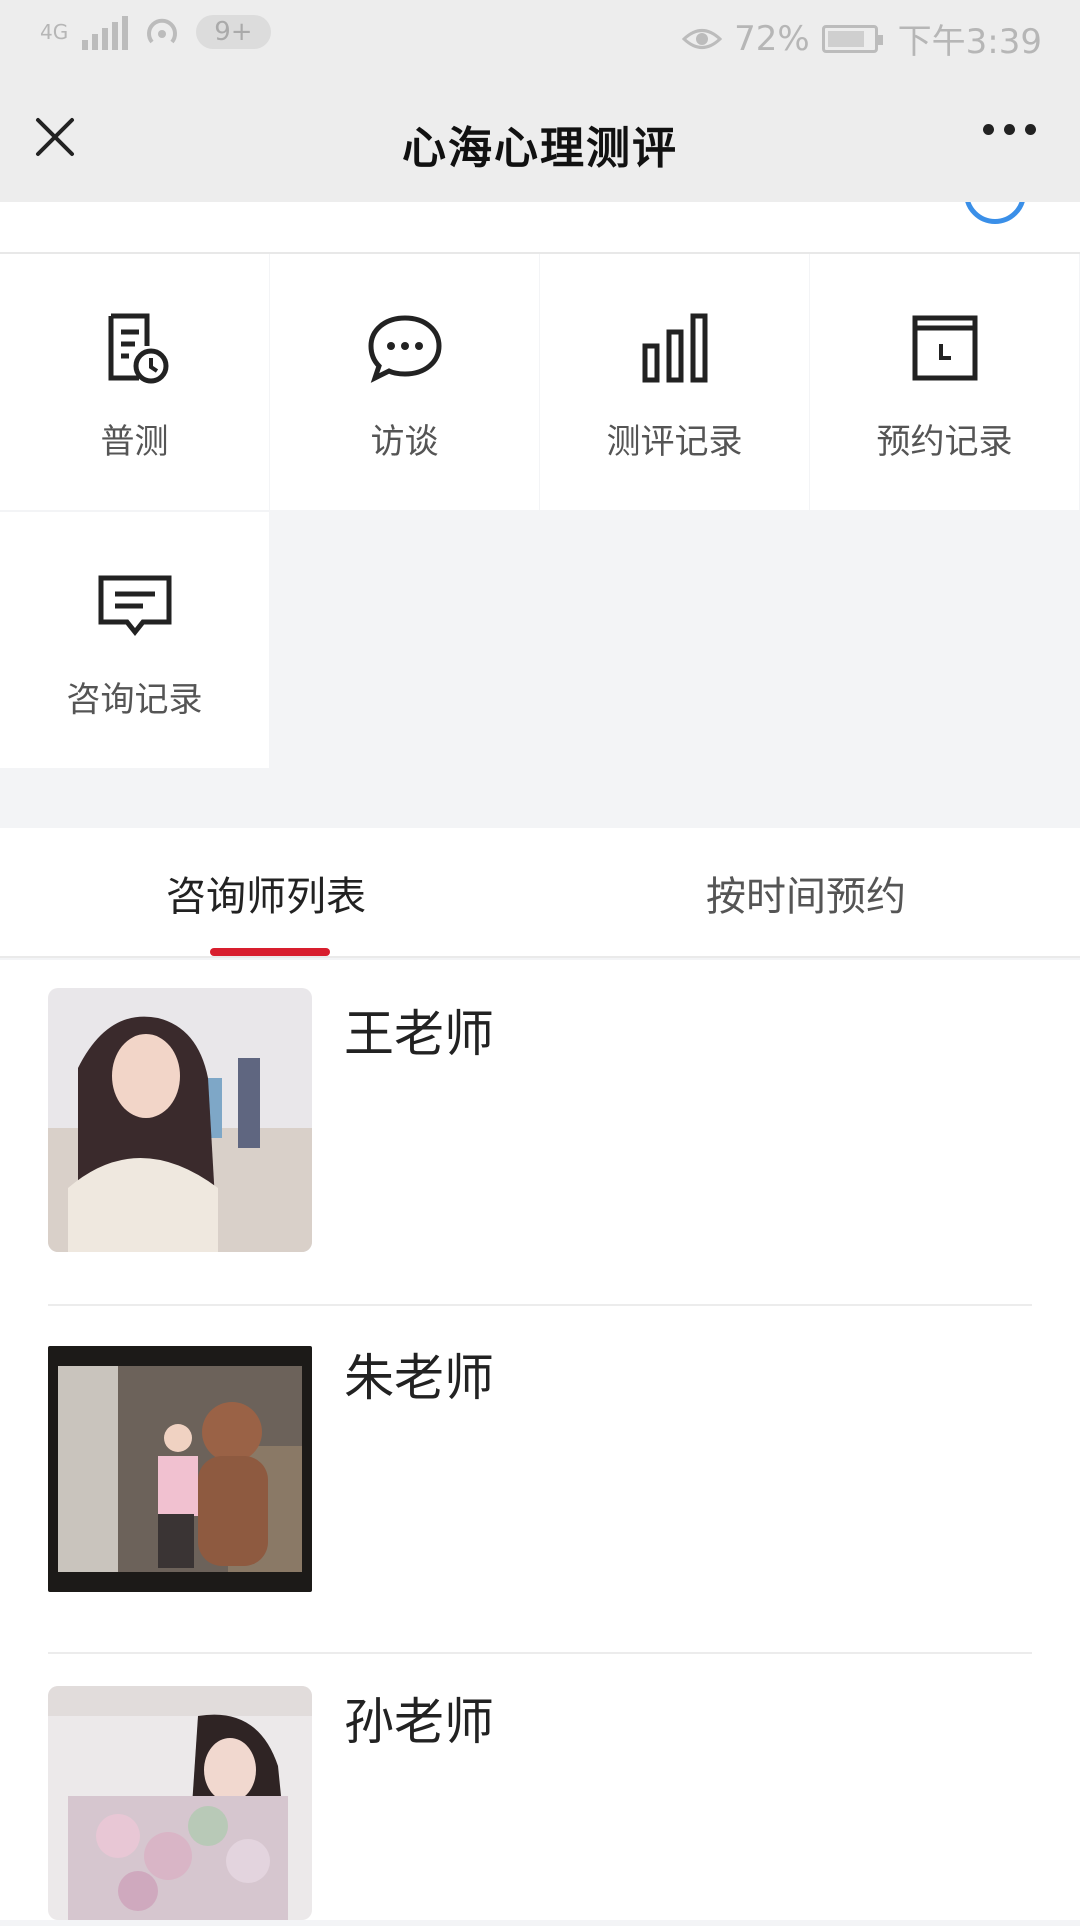  Describe the element at coordinates (674, 348) in the screenshot. I see `bar-chart-icon` at that location.